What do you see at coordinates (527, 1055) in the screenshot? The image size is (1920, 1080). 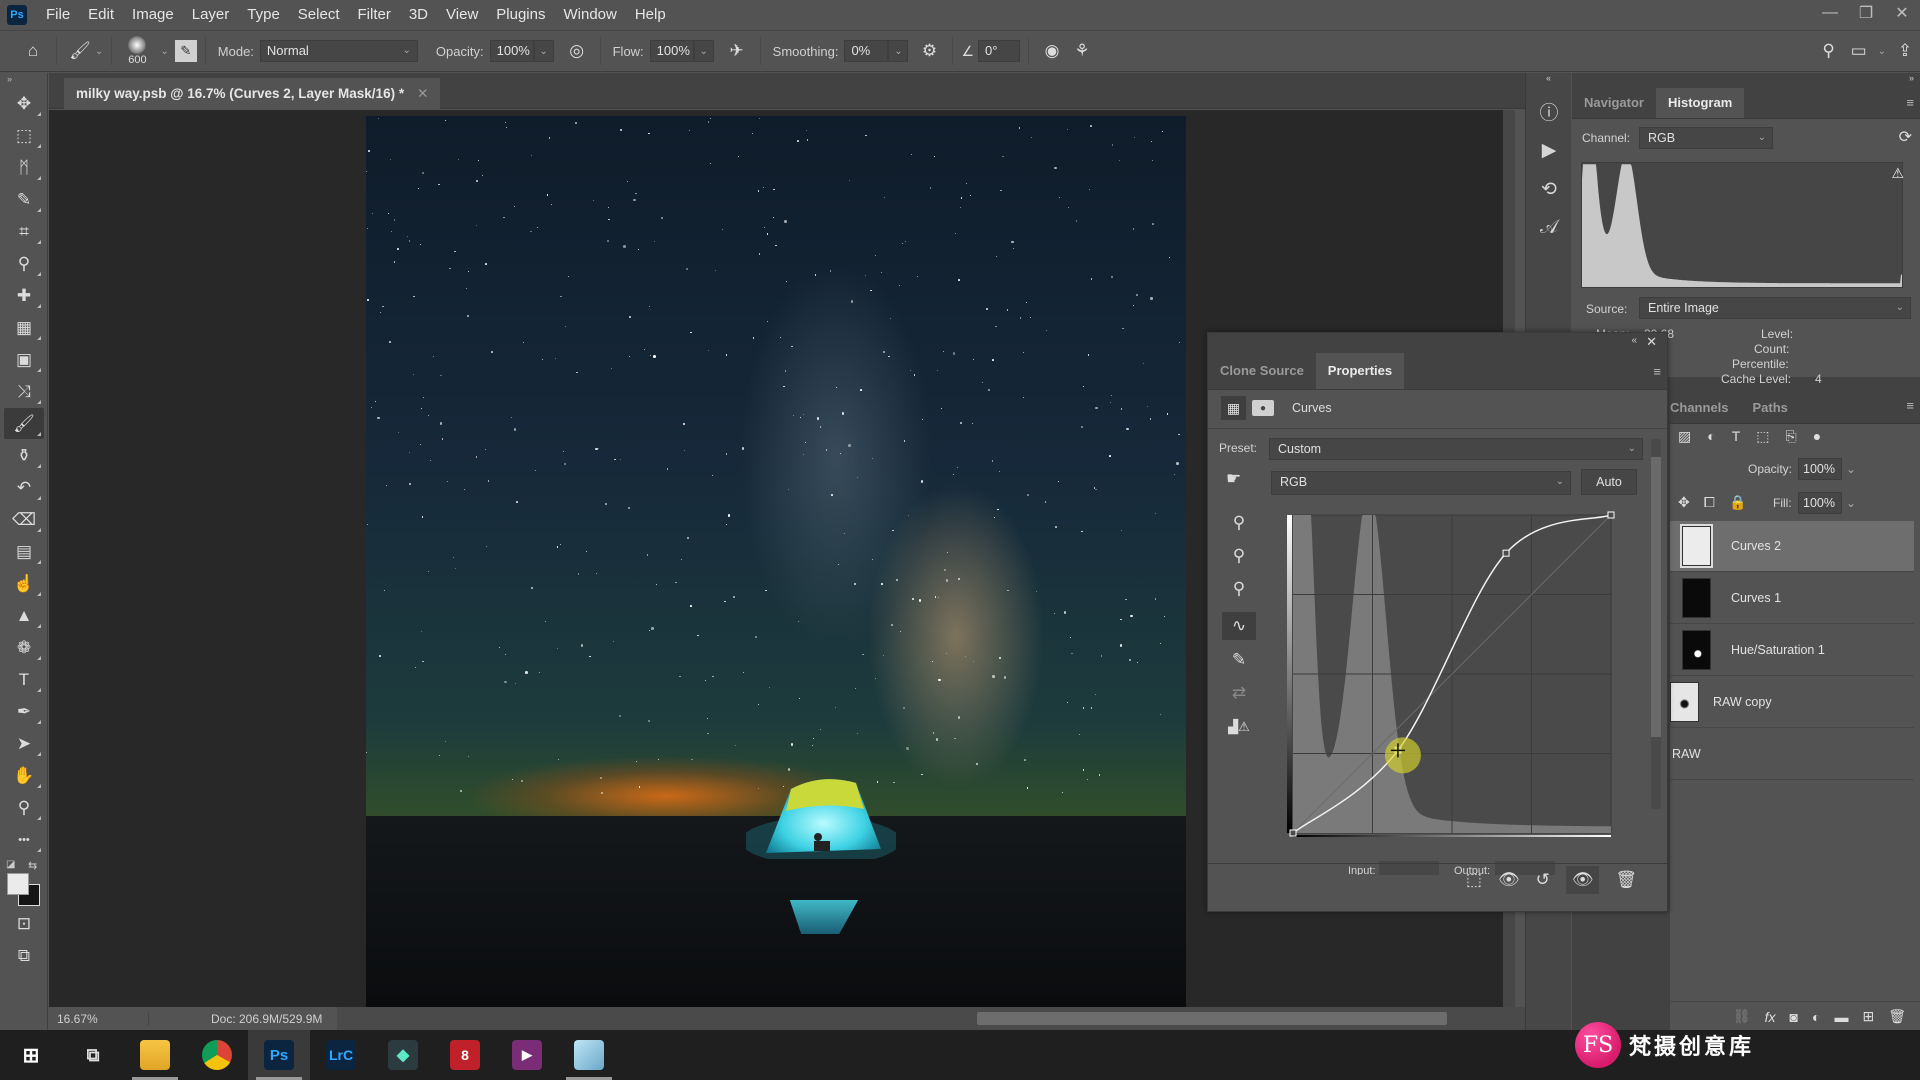 I see `taskbar-video-app: ▶` at bounding box center [527, 1055].